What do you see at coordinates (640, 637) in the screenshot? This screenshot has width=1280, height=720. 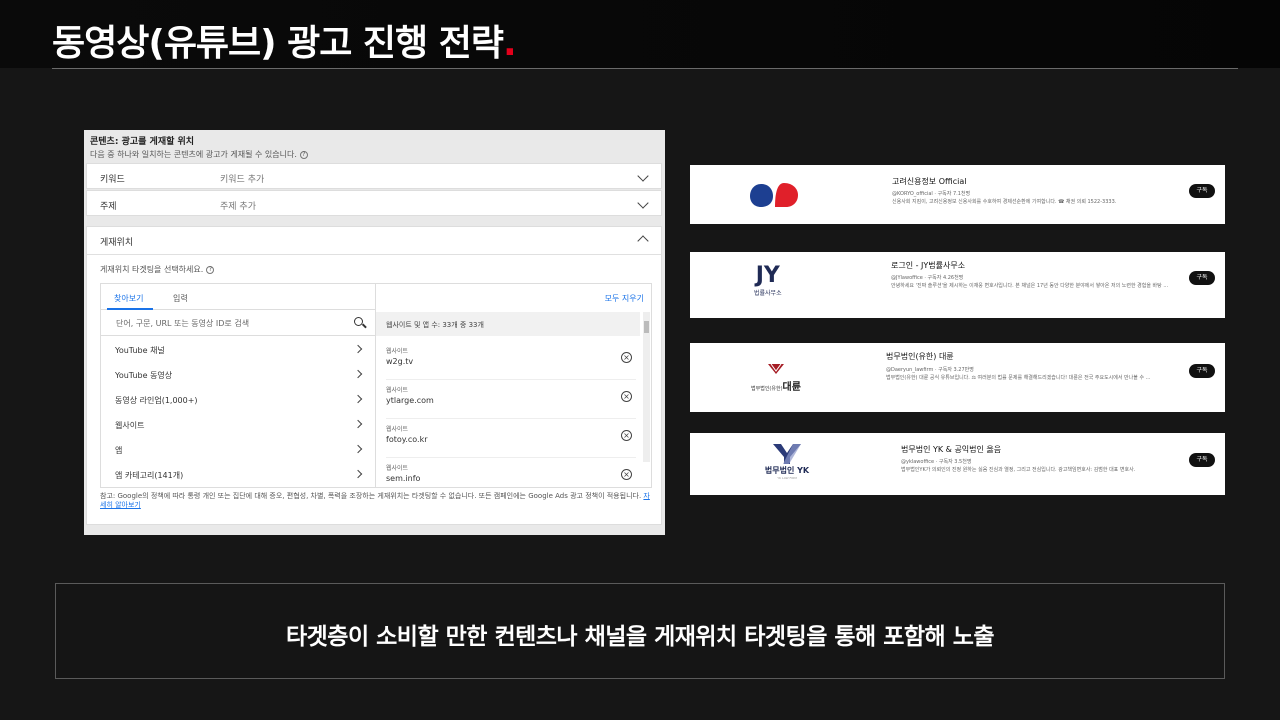 I see `caption-text: 타겟층이 소비할 만한 컨텐츠나 채널을 게재위치 타겟팅을 통해 포함해 노출` at bounding box center [640, 637].